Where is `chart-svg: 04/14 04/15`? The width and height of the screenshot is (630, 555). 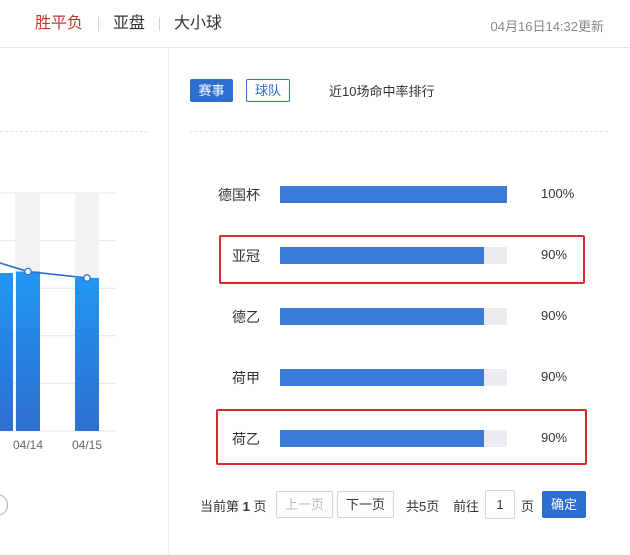
chart-svg: 04/14 04/15 is located at coordinates (58, 322).